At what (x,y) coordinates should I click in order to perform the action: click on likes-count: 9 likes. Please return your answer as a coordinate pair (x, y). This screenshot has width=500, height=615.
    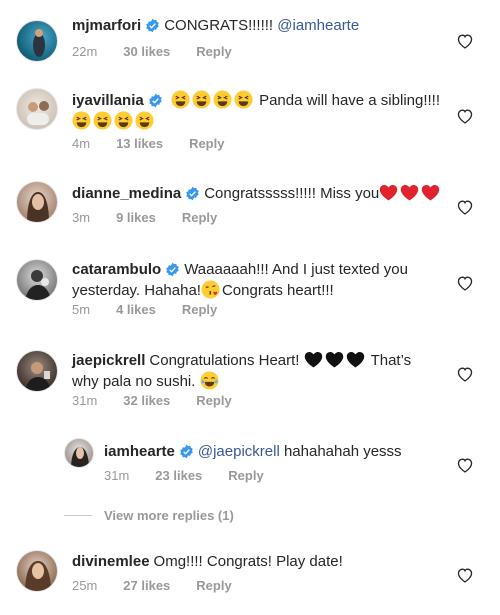
    Looking at the image, I should click on (136, 217).